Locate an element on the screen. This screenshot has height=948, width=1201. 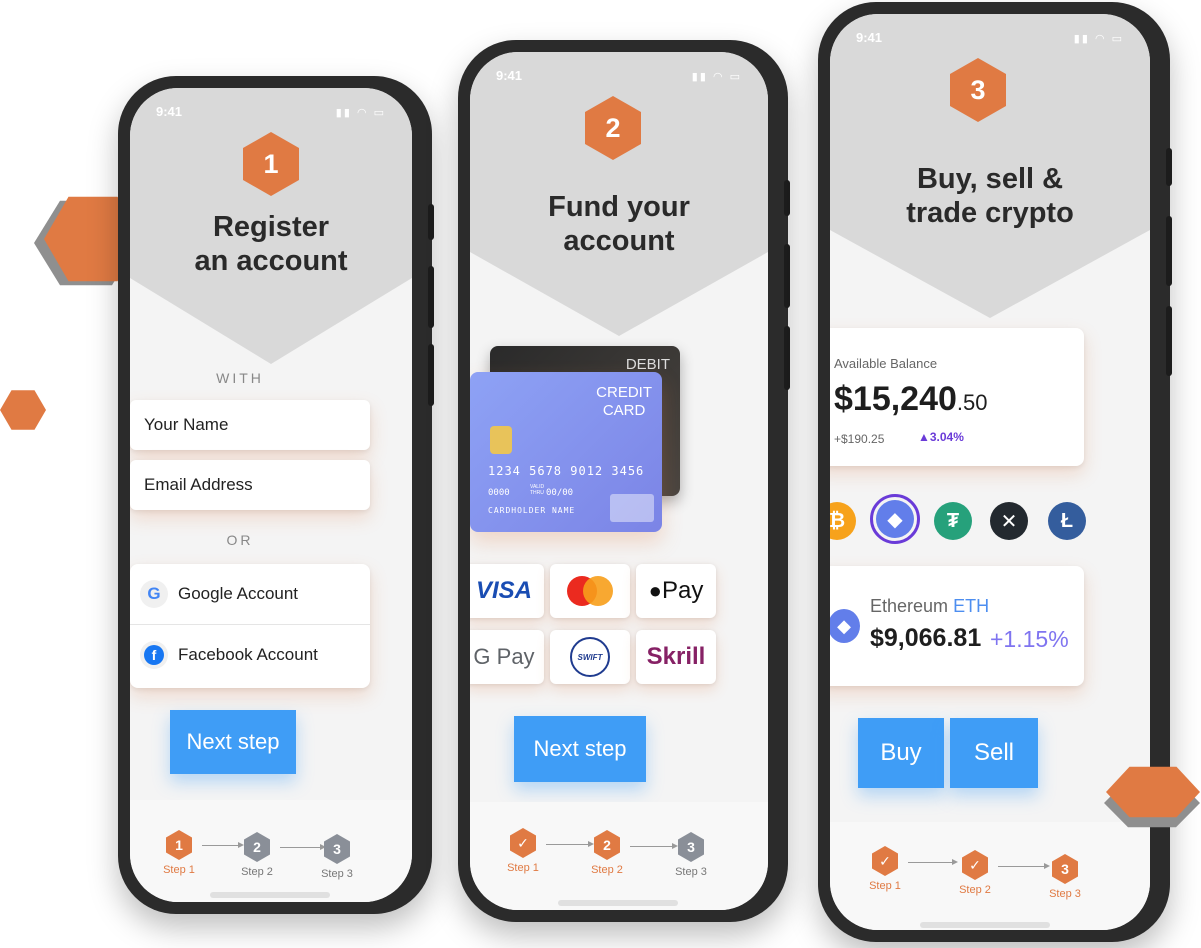
apple-icon: ● is located at coordinates (655, 590).